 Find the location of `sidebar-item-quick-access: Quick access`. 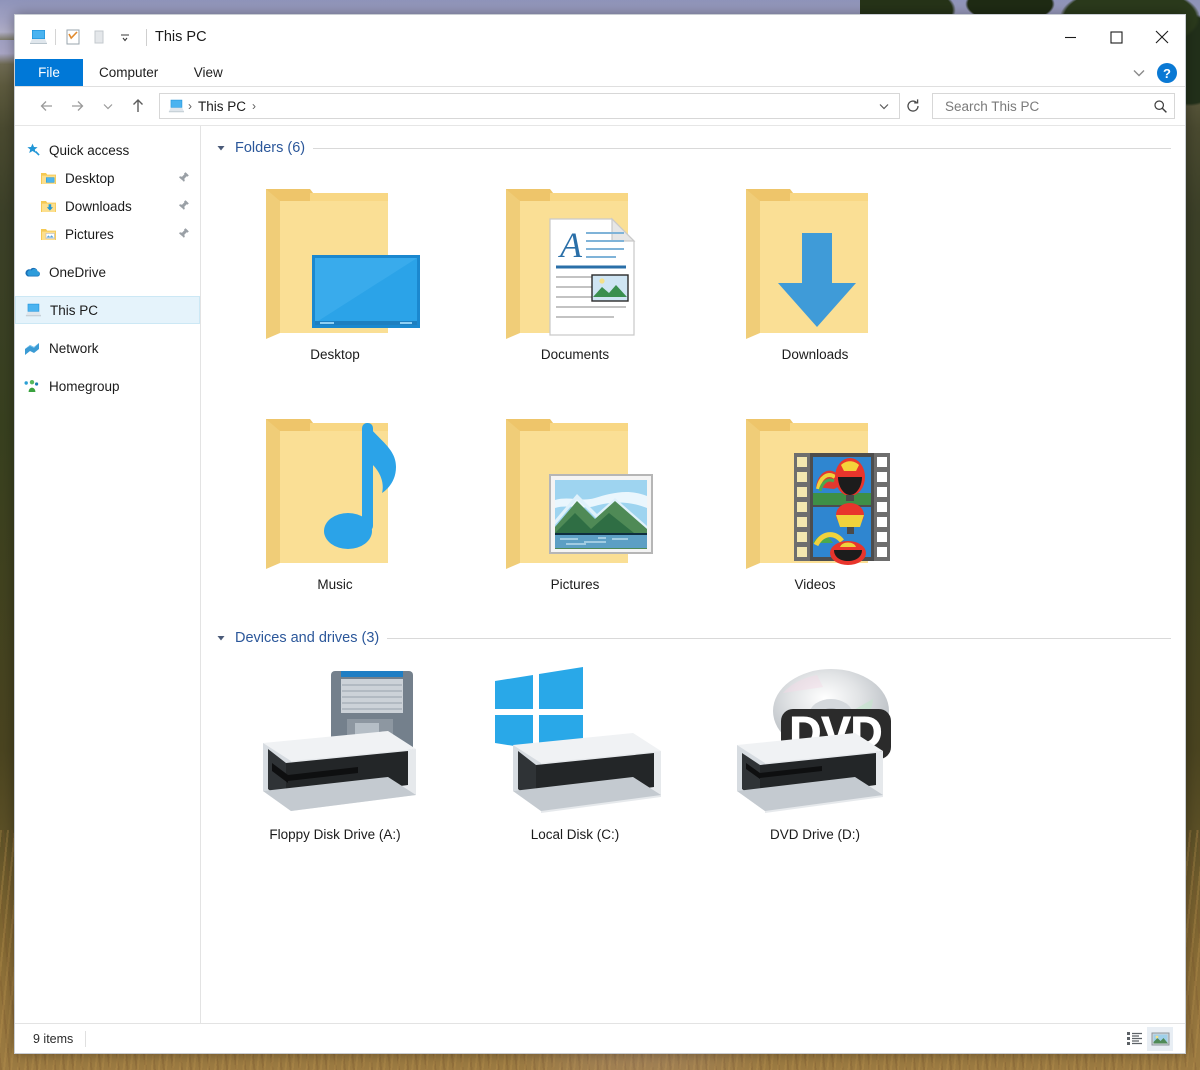

sidebar-item-quick-access: Quick access is located at coordinates (107, 150).